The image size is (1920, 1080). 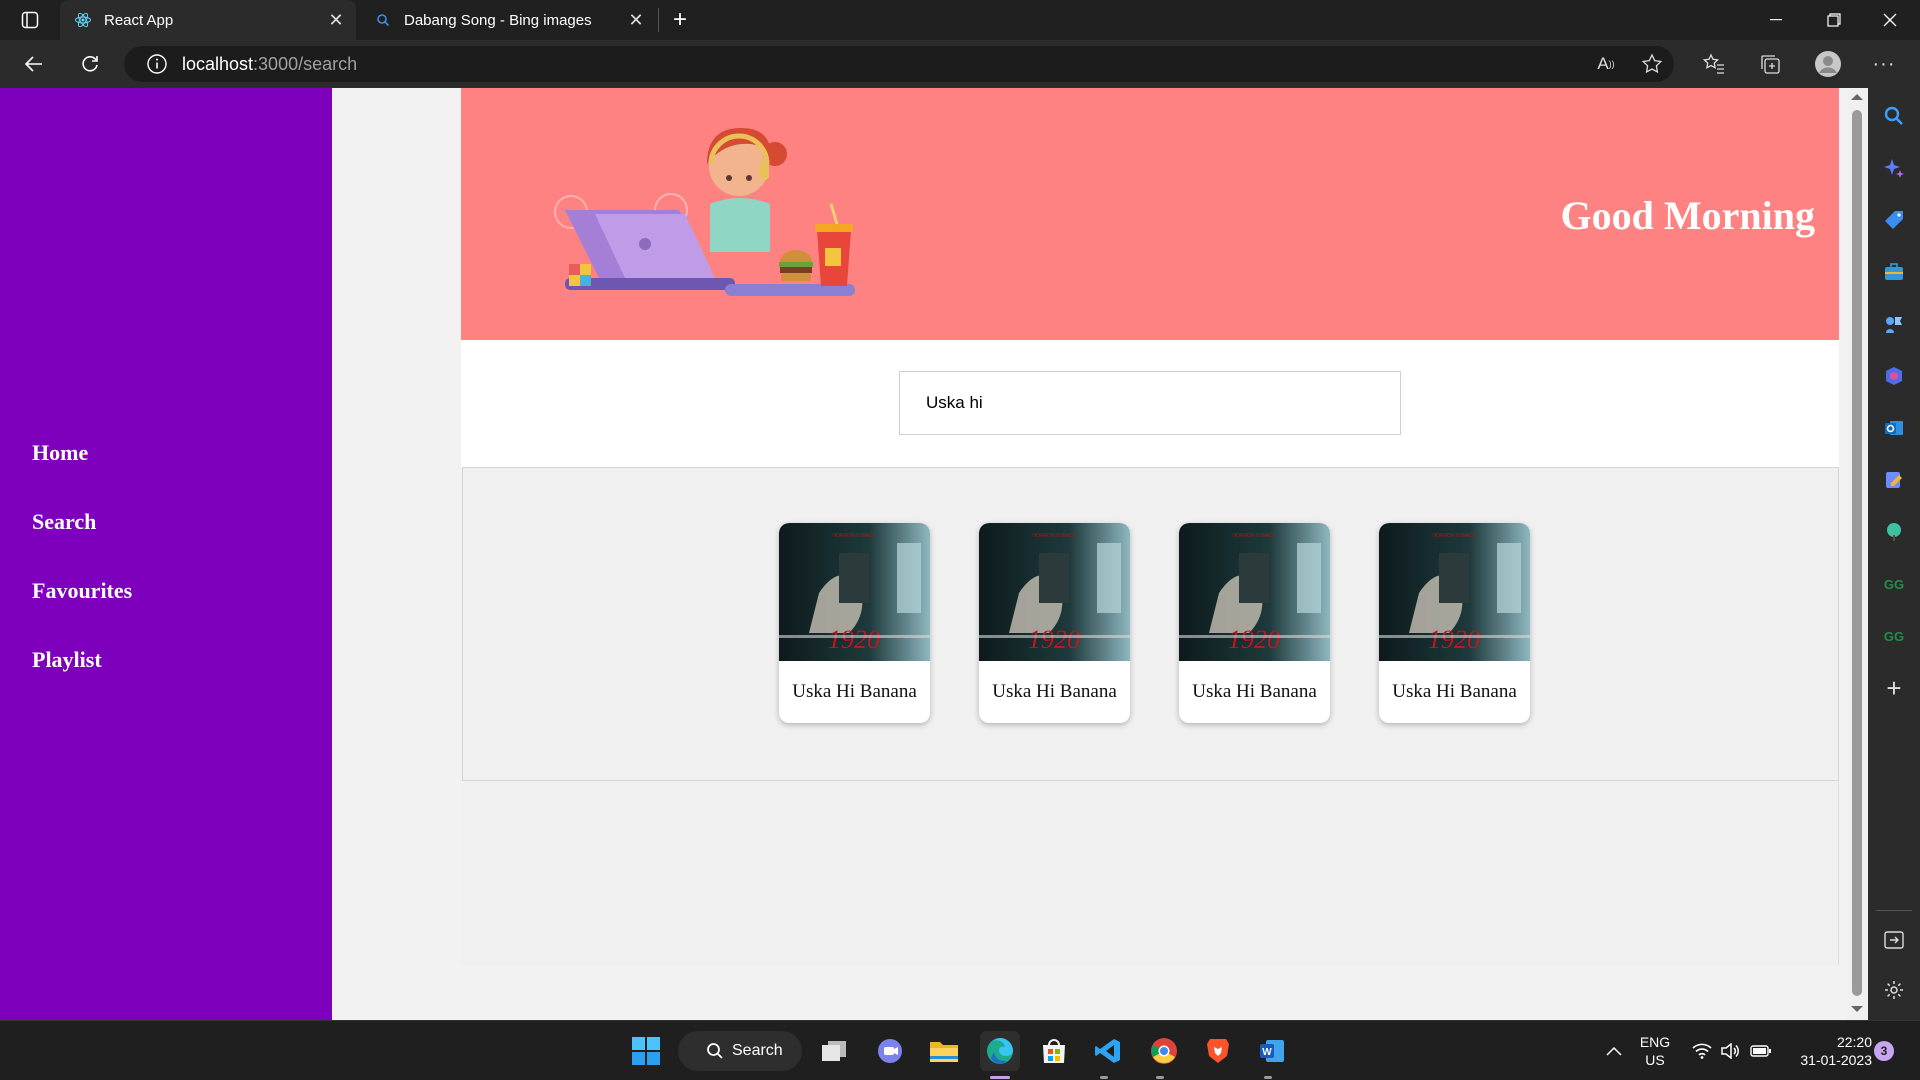 I want to click on svg-text: W, so click(x=1267, y=1052).